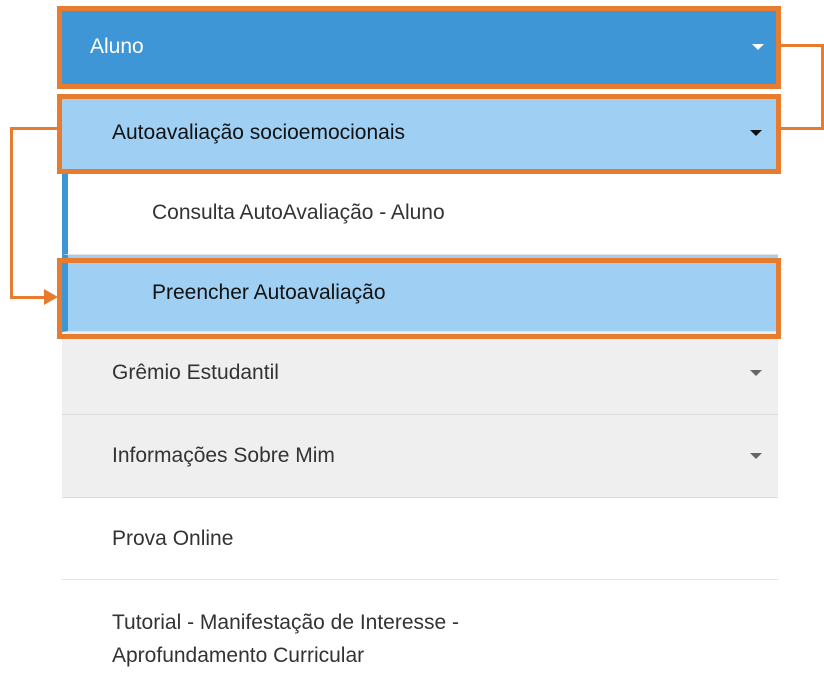  What do you see at coordinates (195, 372) in the screenshot?
I see `menu-item-gremio-label: Grêmio Estudantil` at bounding box center [195, 372].